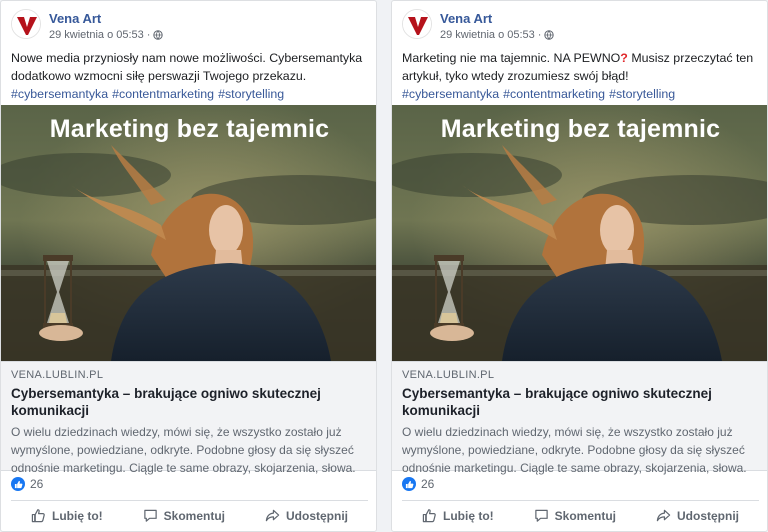 This screenshot has height=532, width=768. What do you see at coordinates (624, 58) in the screenshot?
I see `post-text-mark: ?` at bounding box center [624, 58].